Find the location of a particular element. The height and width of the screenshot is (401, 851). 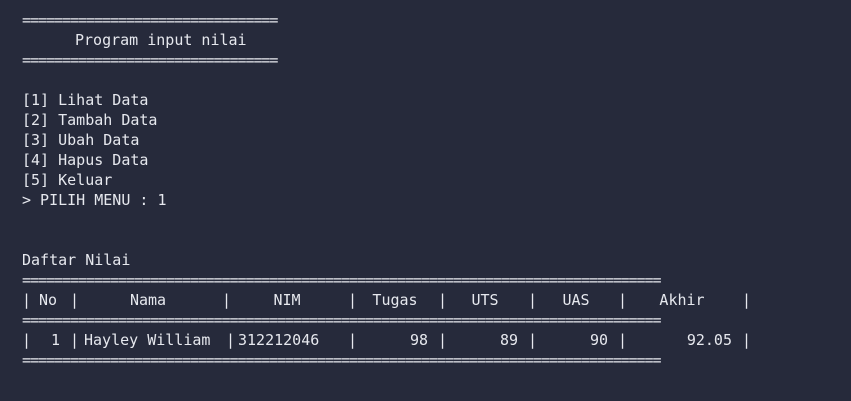

menu-item-keluar: [5] Keluar is located at coordinates (67, 180).